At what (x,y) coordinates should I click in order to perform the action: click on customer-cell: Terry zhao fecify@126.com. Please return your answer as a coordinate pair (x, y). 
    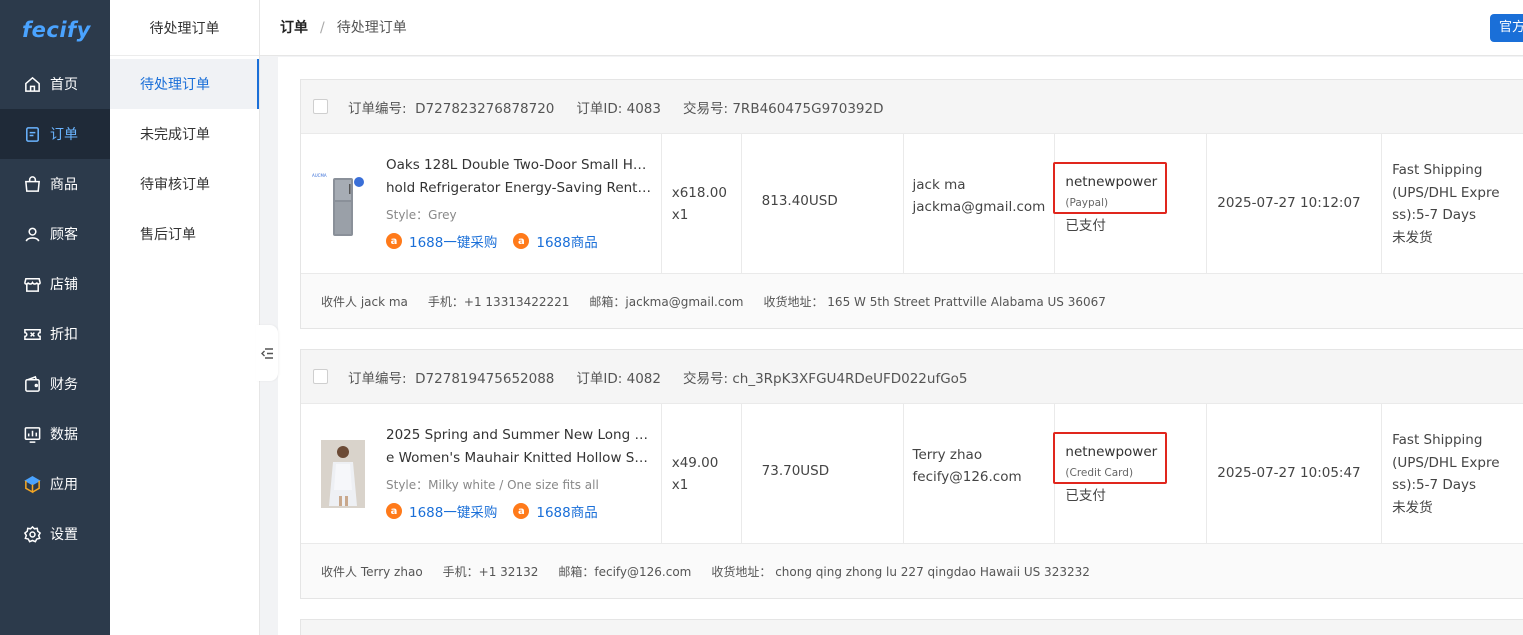
    Looking at the image, I should click on (980, 473).